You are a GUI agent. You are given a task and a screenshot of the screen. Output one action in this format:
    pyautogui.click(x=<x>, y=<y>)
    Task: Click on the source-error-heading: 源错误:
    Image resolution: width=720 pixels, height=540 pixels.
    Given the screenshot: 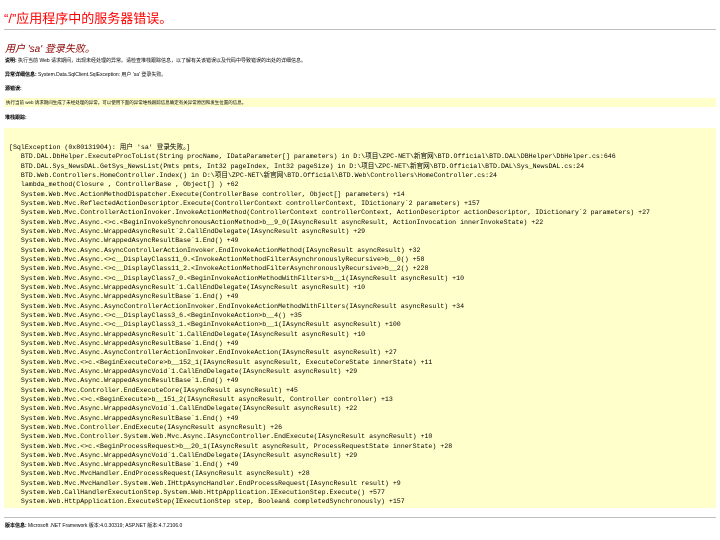 What is the action you would take?
    pyautogui.click(x=13, y=89)
    